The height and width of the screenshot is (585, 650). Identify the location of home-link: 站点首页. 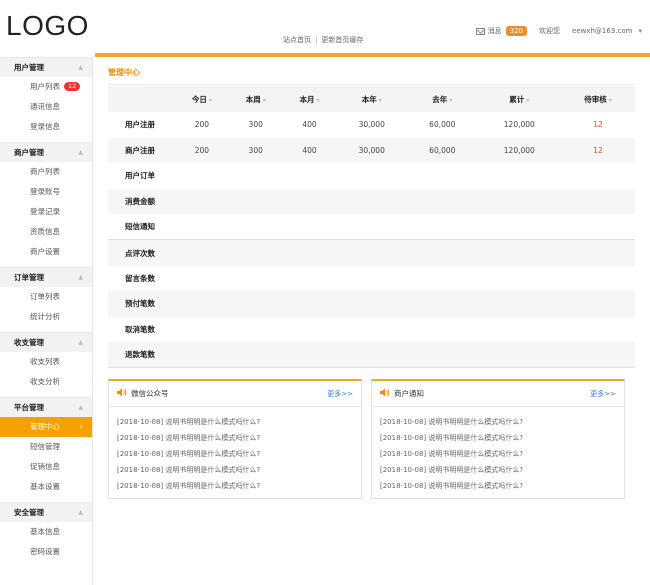
(297, 40).